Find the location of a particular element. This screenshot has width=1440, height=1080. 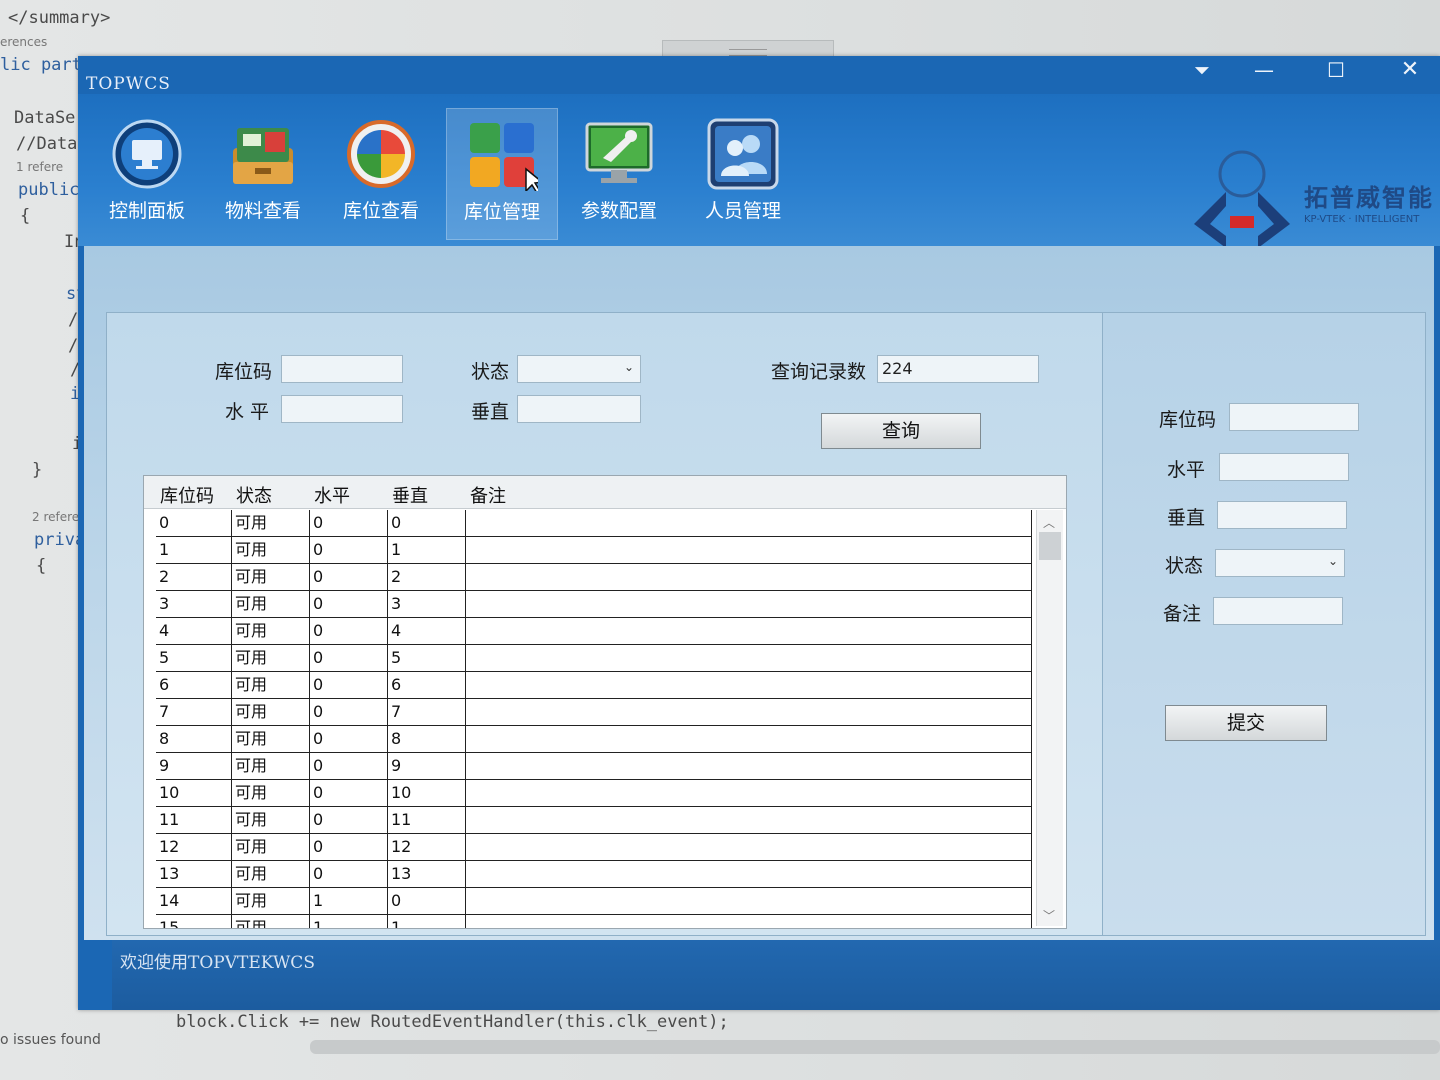

chevron-down-icon: ﹀ is located at coordinates (1049, 915).